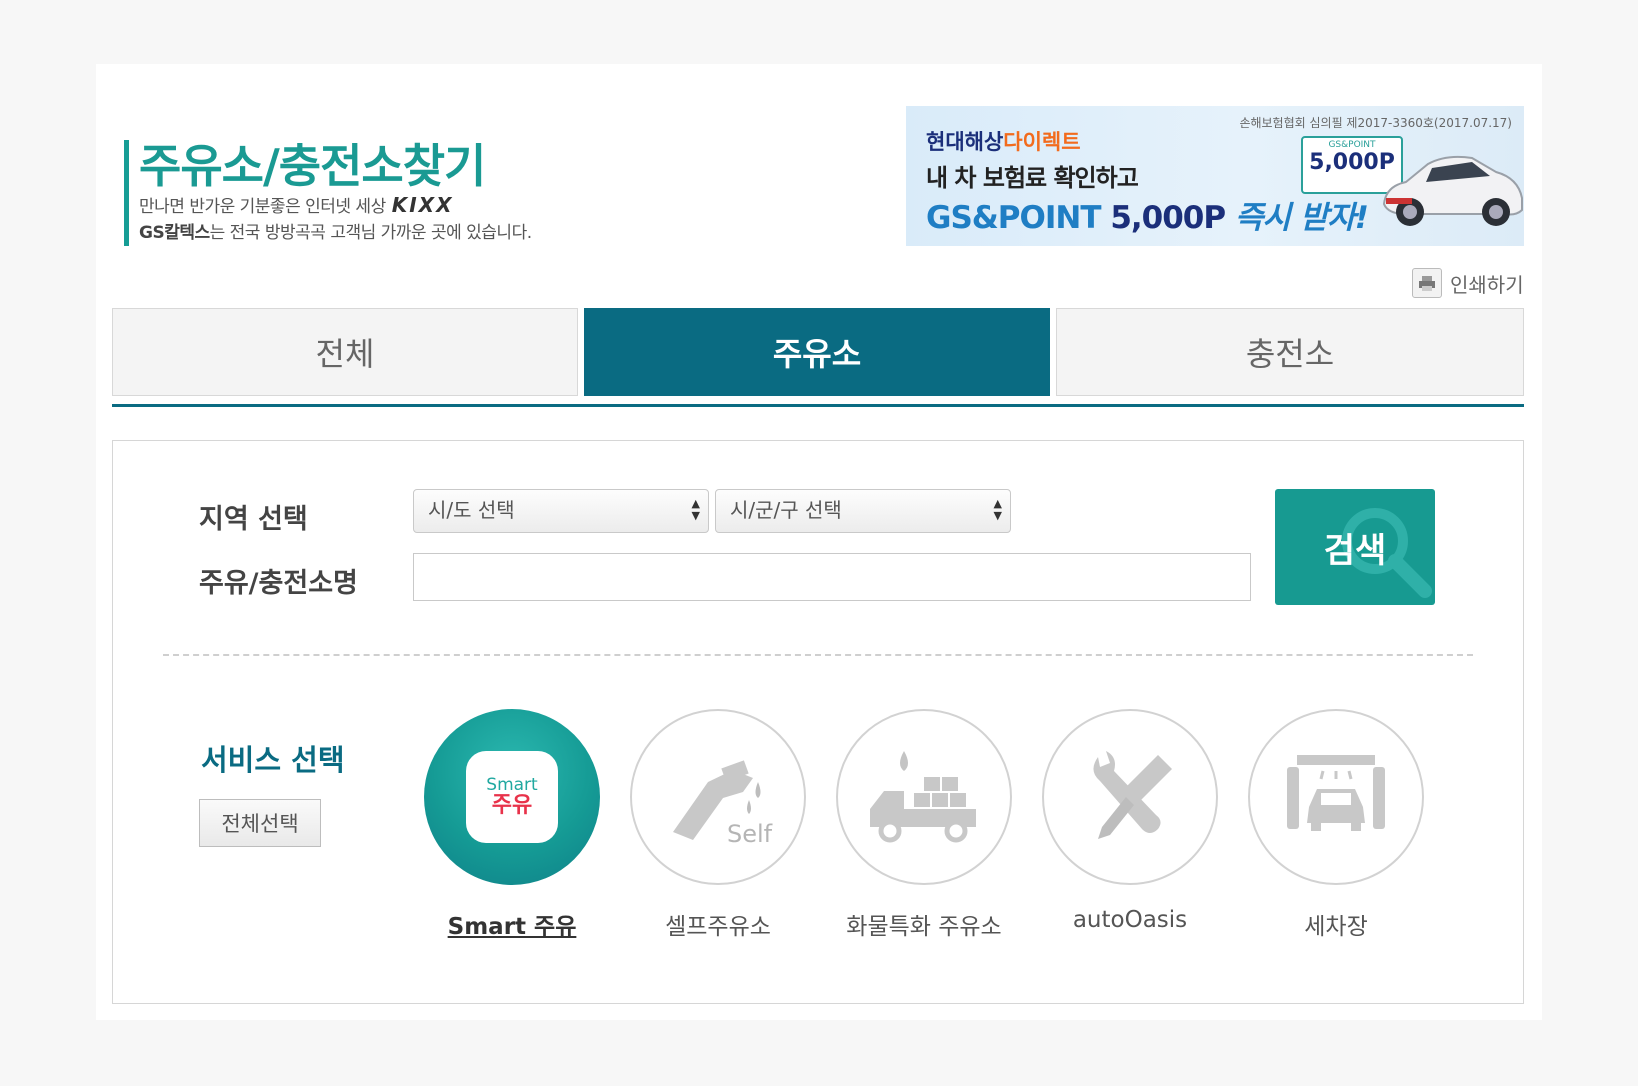  I want to click on header-subtitle-2: GS칼텍스는 전국 방방곡곡 고객님 가까운 곳에 있습니다., so click(335, 233).